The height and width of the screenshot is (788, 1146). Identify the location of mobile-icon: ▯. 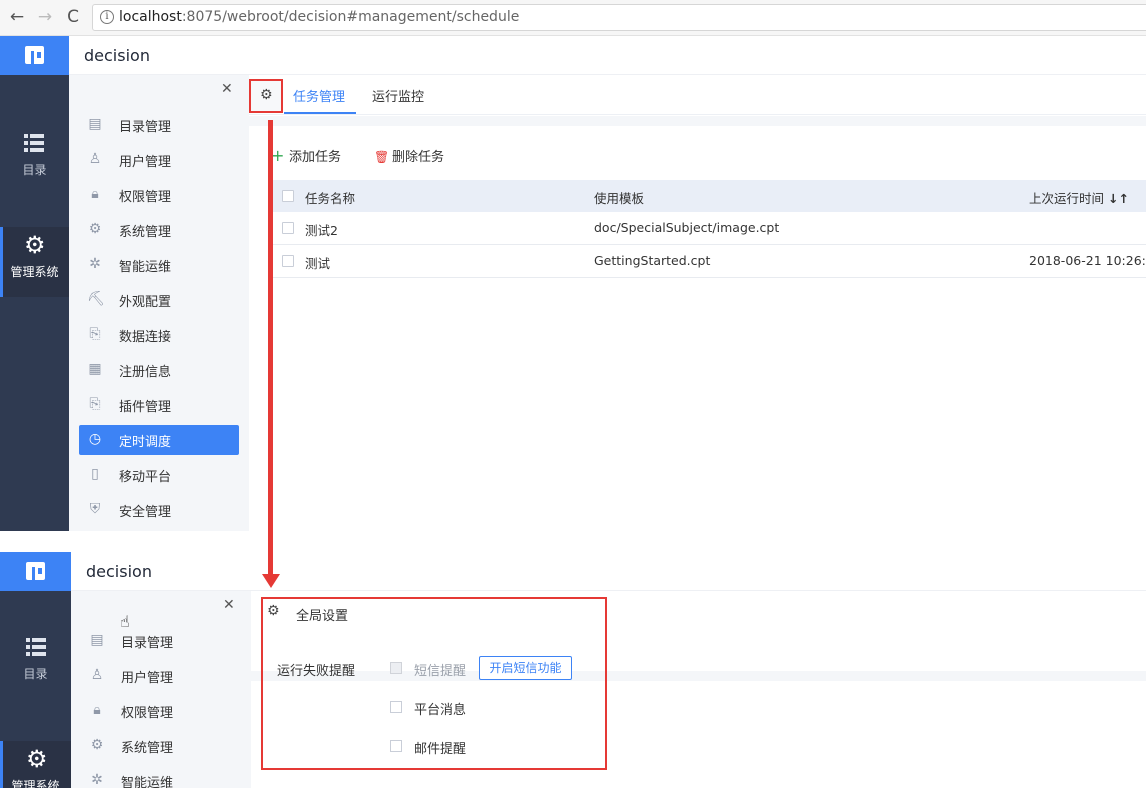
(95, 474).